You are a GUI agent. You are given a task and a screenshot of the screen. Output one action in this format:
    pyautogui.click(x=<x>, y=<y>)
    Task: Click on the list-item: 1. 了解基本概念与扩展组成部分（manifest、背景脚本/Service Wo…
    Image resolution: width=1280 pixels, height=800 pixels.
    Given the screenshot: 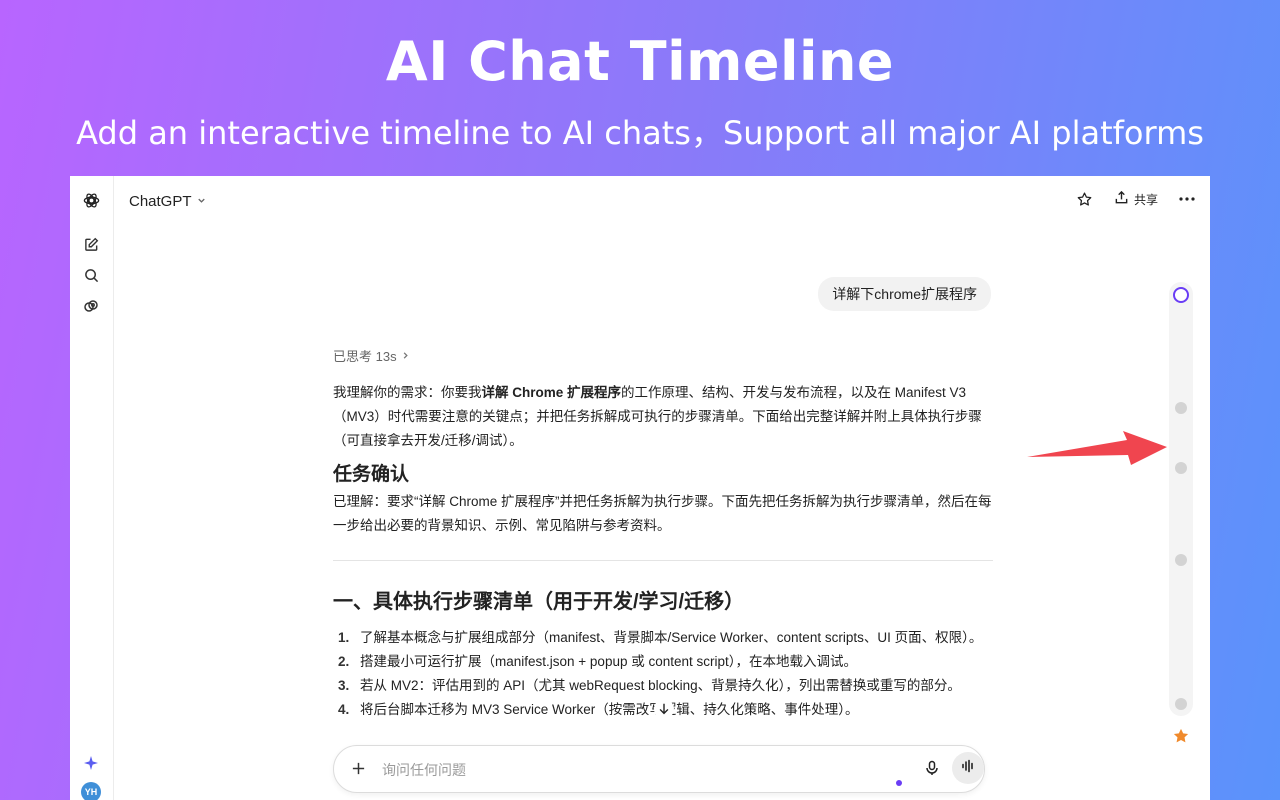 What is the action you would take?
    pyautogui.click(x=663, y=638)
    